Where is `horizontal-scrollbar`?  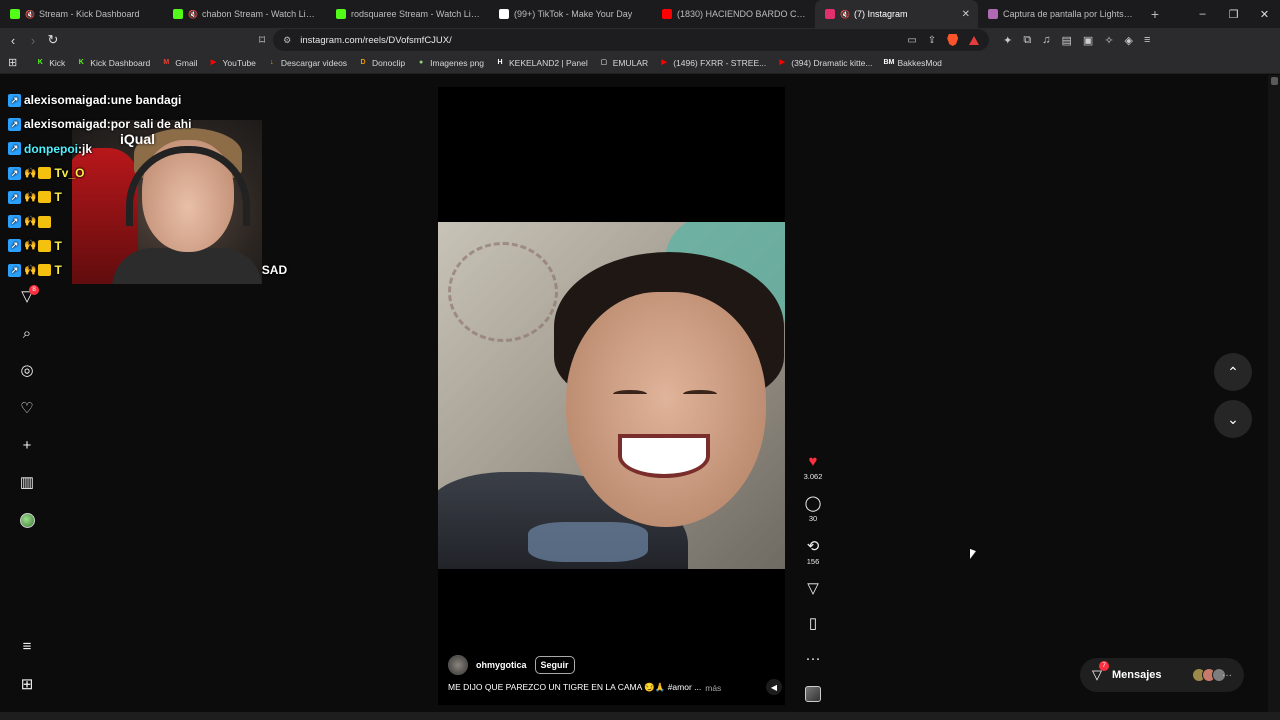 horizontal-scrollbar is located at coordinates (640, 716).